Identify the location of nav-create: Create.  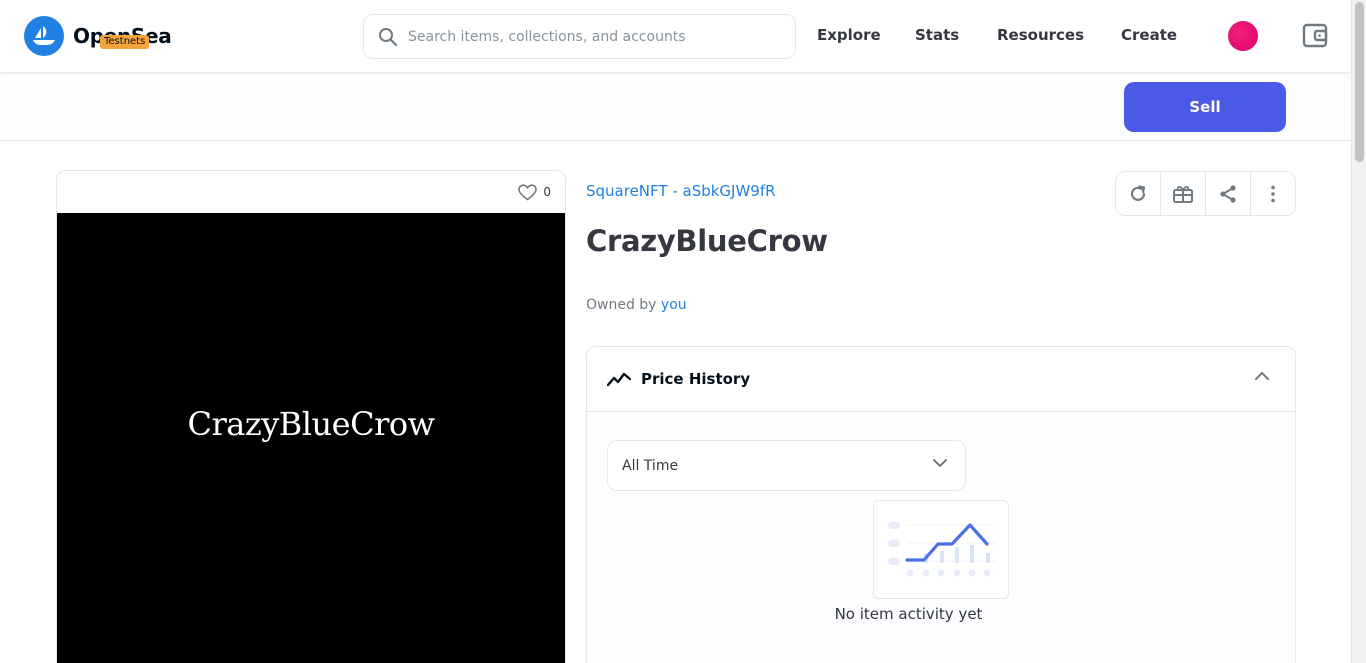
(1149, 35).